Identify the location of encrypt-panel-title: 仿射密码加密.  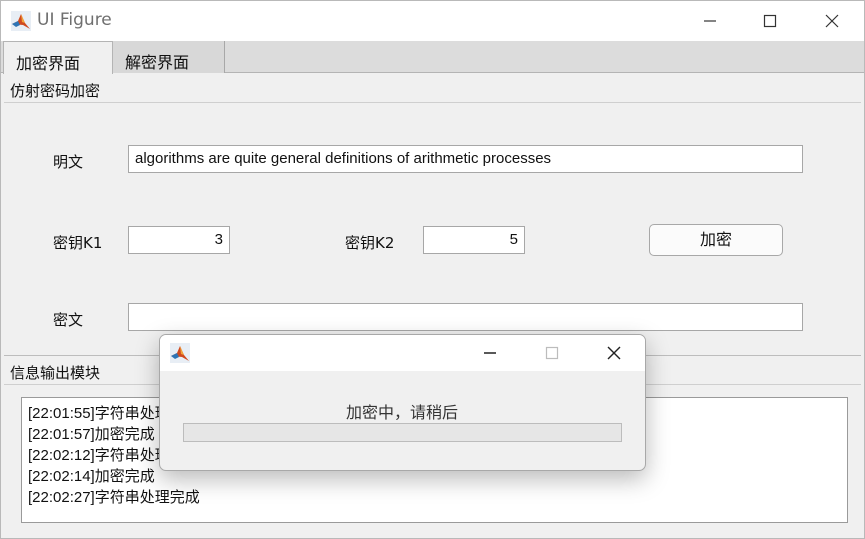
(55, 91).